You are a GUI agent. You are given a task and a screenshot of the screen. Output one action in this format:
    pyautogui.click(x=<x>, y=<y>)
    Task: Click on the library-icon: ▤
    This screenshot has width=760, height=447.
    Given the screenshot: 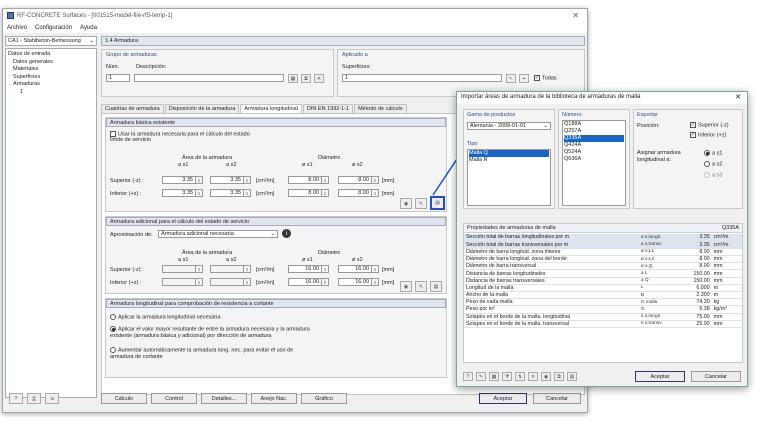 What is the action you would take?
    pyautogui.click(x=436, y=286)
    